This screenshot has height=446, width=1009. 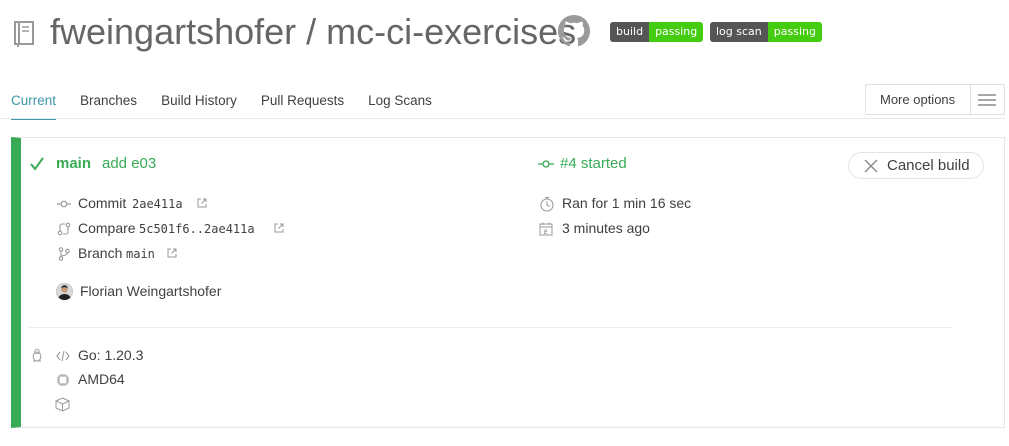 What do you see at coordinates (593, 163) in the screenshot?
I see `build-number-link: #4 started` at bounding box center [593, 163].